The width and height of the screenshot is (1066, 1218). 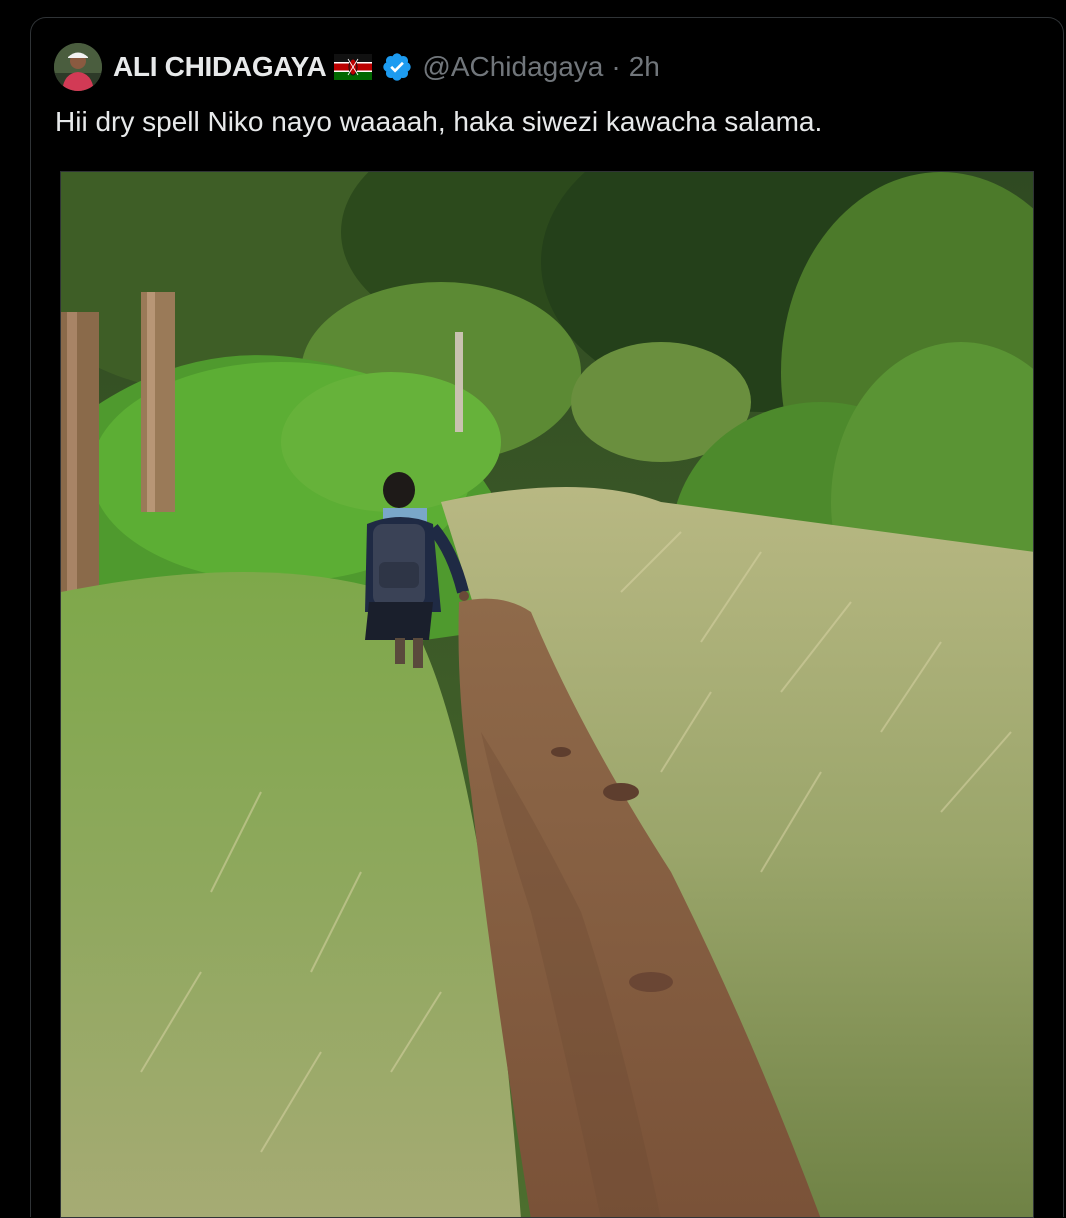 What do you see at coordinates (512, 67) in the screenshot?
I see `author-handle: @AChidagaya` at bounding box center [512, 67].